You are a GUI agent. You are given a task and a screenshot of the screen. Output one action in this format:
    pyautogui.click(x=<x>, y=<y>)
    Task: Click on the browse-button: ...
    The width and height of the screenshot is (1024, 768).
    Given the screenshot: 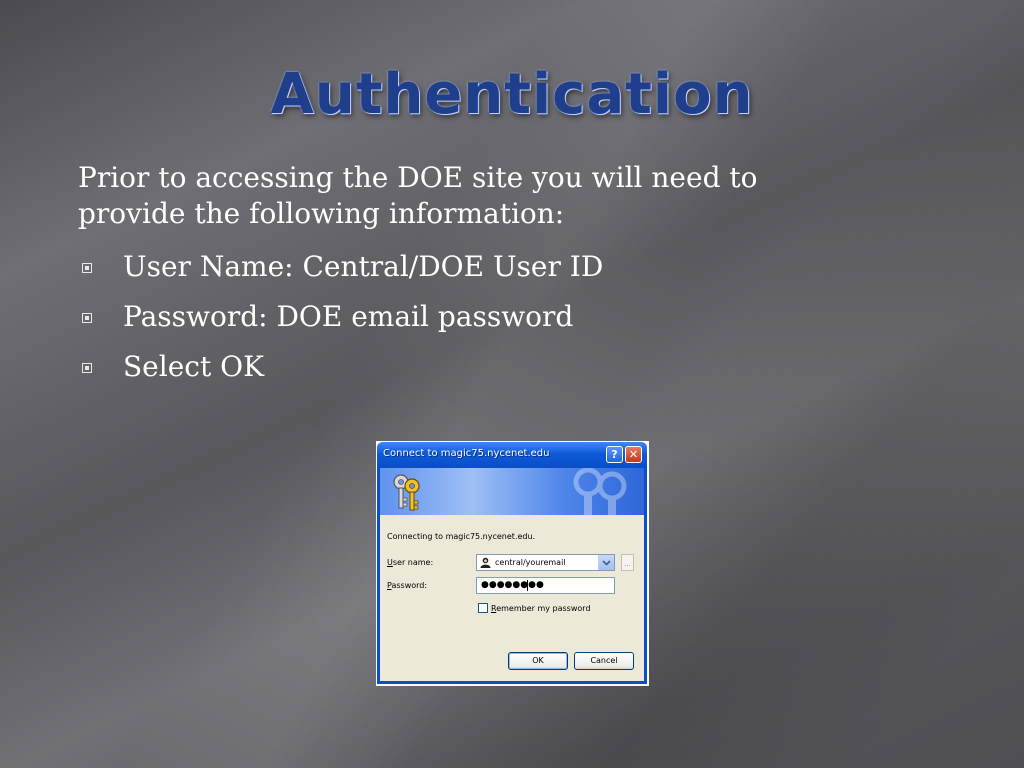 What is the action you would take?
    pyautogui.click(x=627, y=562)
    